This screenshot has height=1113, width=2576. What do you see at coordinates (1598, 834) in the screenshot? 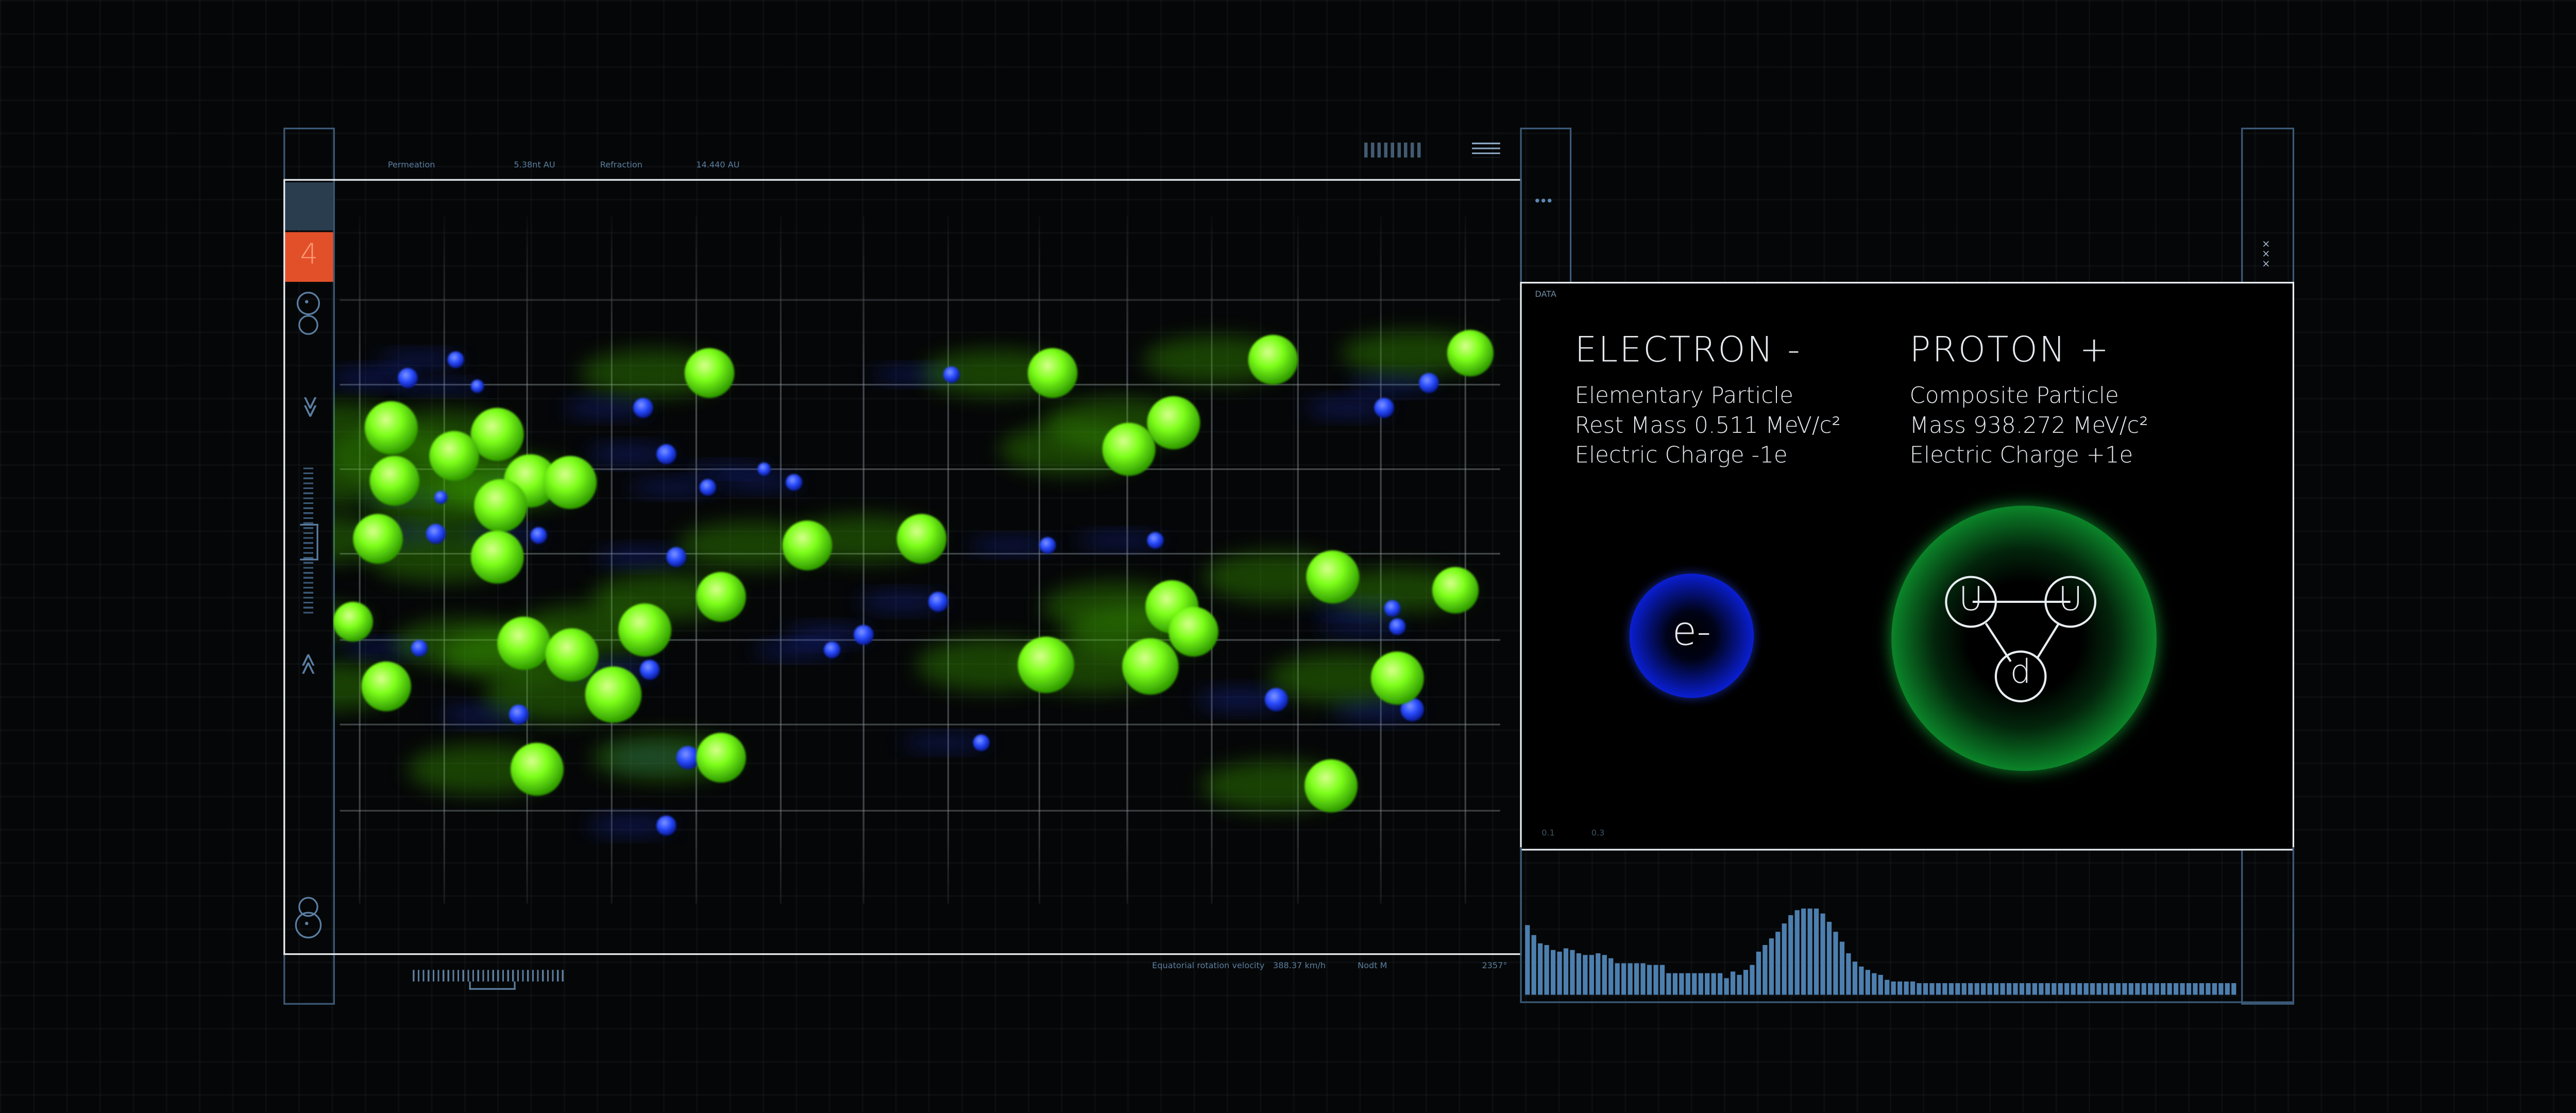
I see `axis-label-b: 0.3` at bounding box center [1598, 834].